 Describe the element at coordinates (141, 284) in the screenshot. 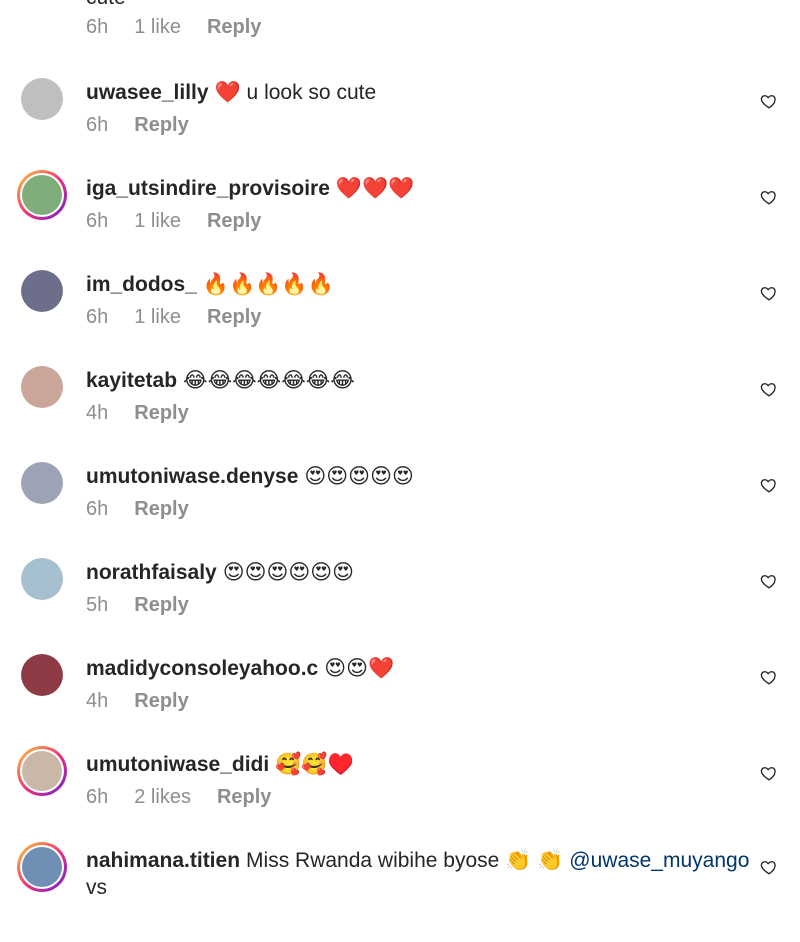

I see `comment-username: im_dodos_` at that location.